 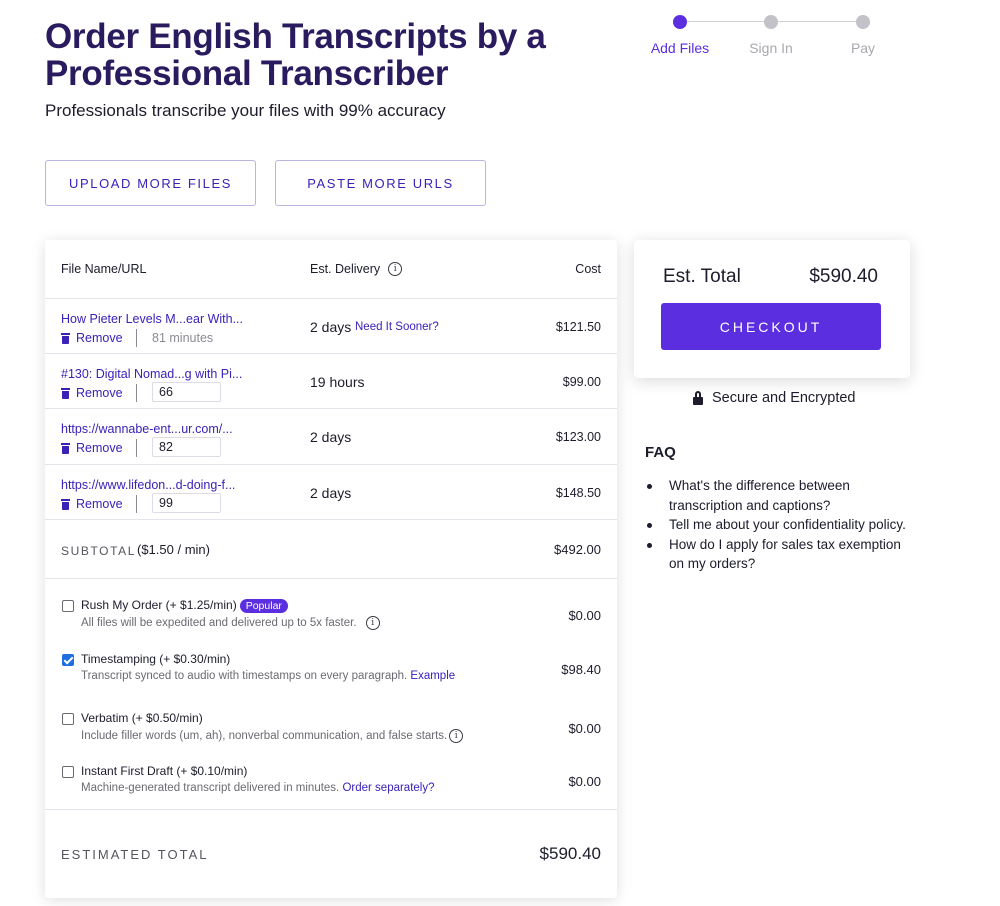 I want to click on minutes-input: 99, so click(x=186, y=503).